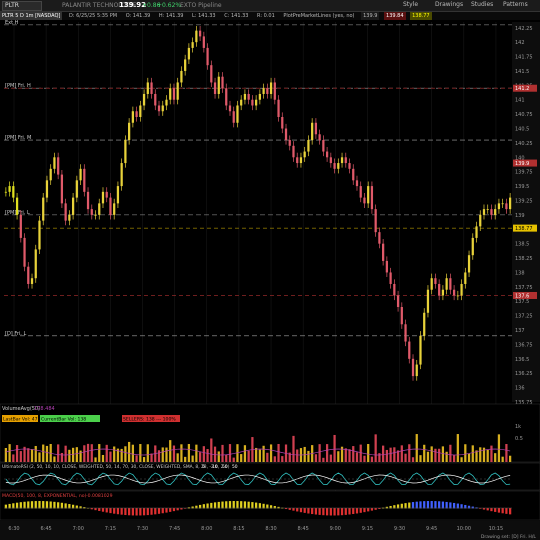 The width and height of the screenshot is (540, 540). What do you see at coordinates (522, 130) in the screenshot?
I see `price-tick-label: 140.5` at bounding box center [522, 130].